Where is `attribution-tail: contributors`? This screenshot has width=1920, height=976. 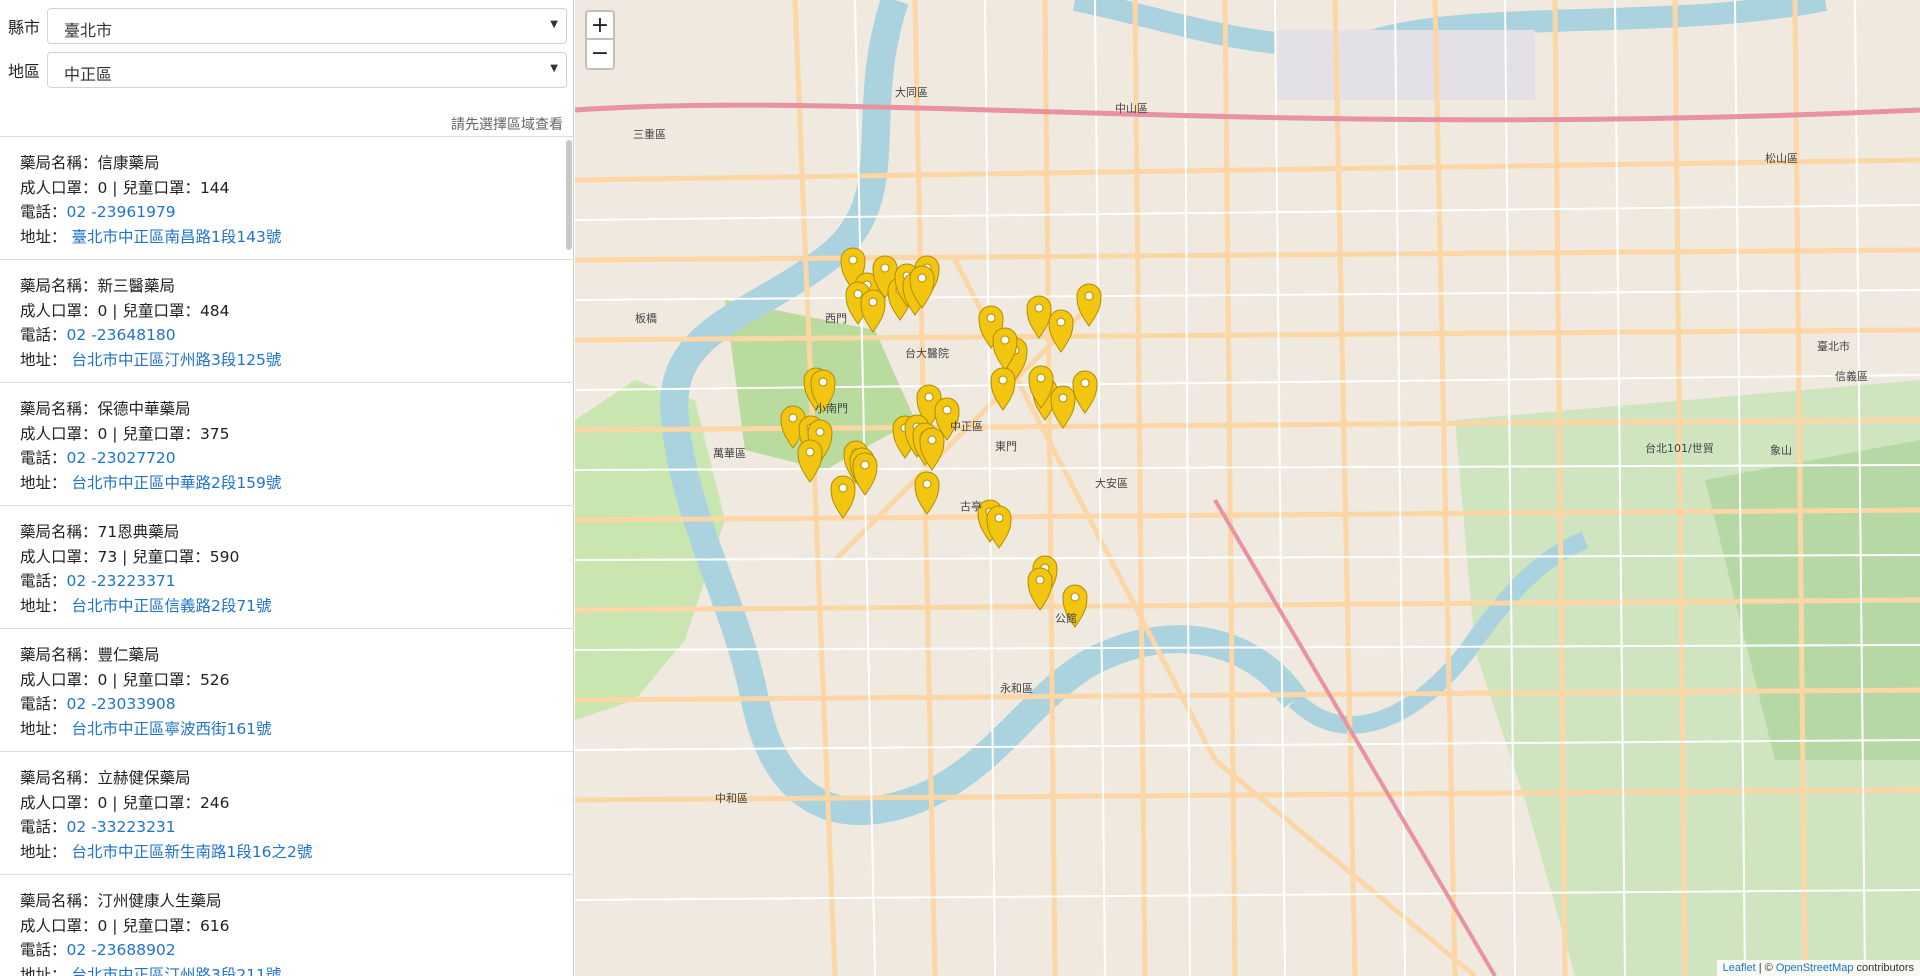 attribution-tail: contributors is located at coordinates (1883, 968).